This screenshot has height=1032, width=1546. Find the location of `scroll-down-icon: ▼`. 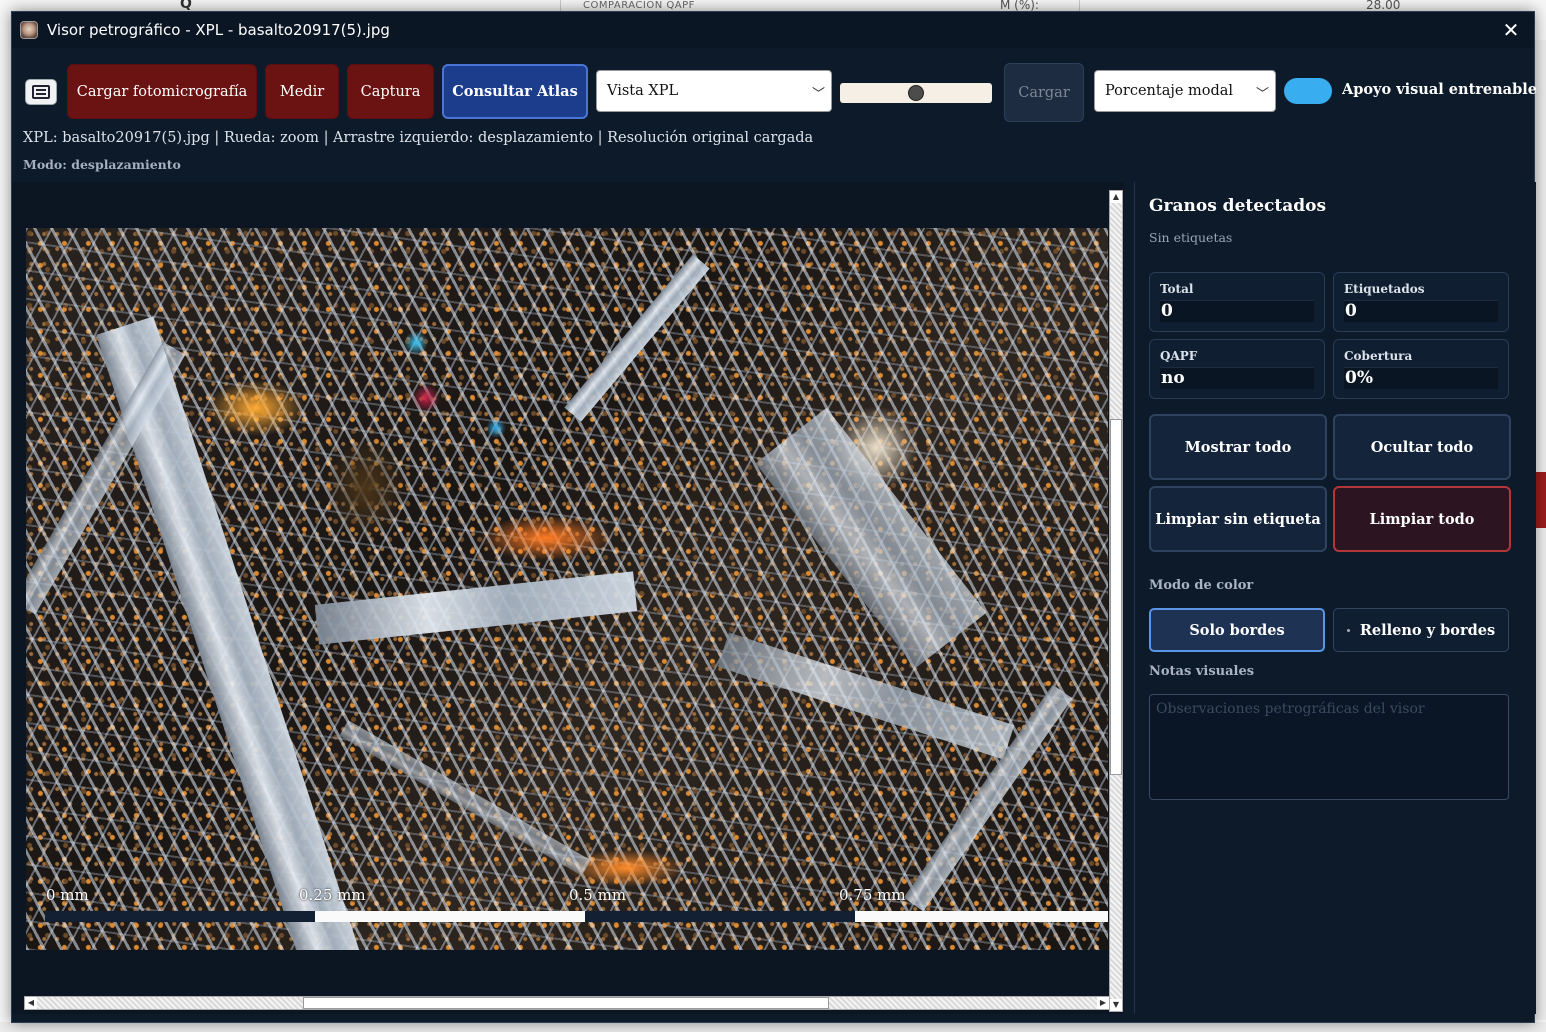

scroll-down-icon: ▼ is located at coordinates (1116, 1005).